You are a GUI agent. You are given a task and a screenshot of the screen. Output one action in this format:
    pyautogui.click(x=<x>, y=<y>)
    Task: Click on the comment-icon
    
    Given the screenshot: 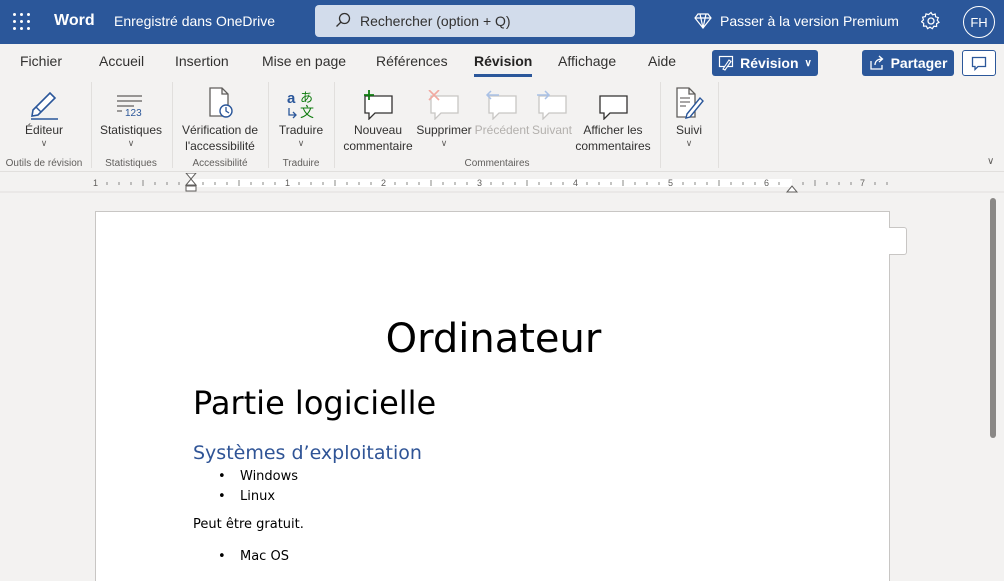 What is the action you would take?
    pyautogui.click(x=979, y=63)
    